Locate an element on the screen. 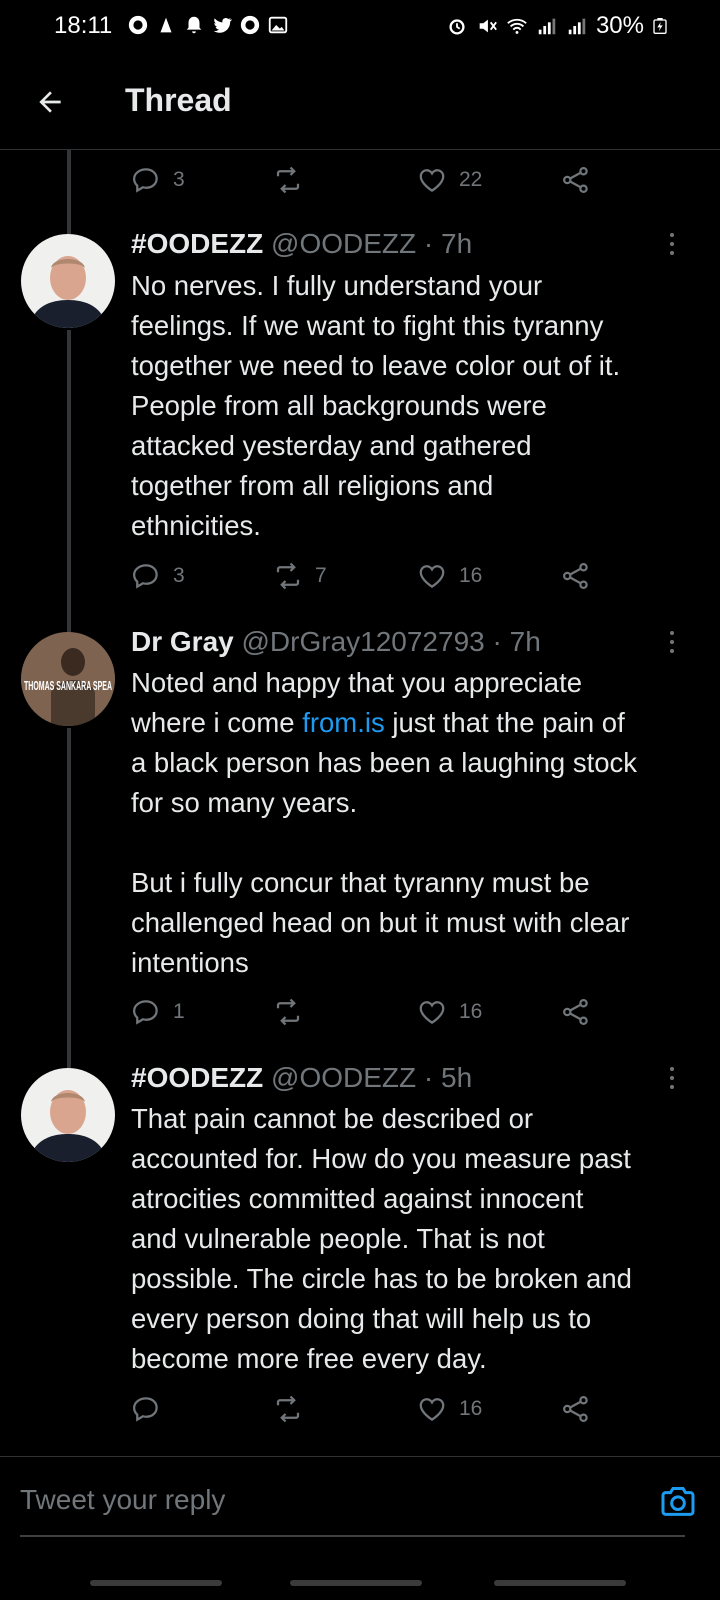 The width and height of the screenshot is (720, 1600). avatar-text: THOMAS SANKARA SPEA is located at coordinates (68, 685).